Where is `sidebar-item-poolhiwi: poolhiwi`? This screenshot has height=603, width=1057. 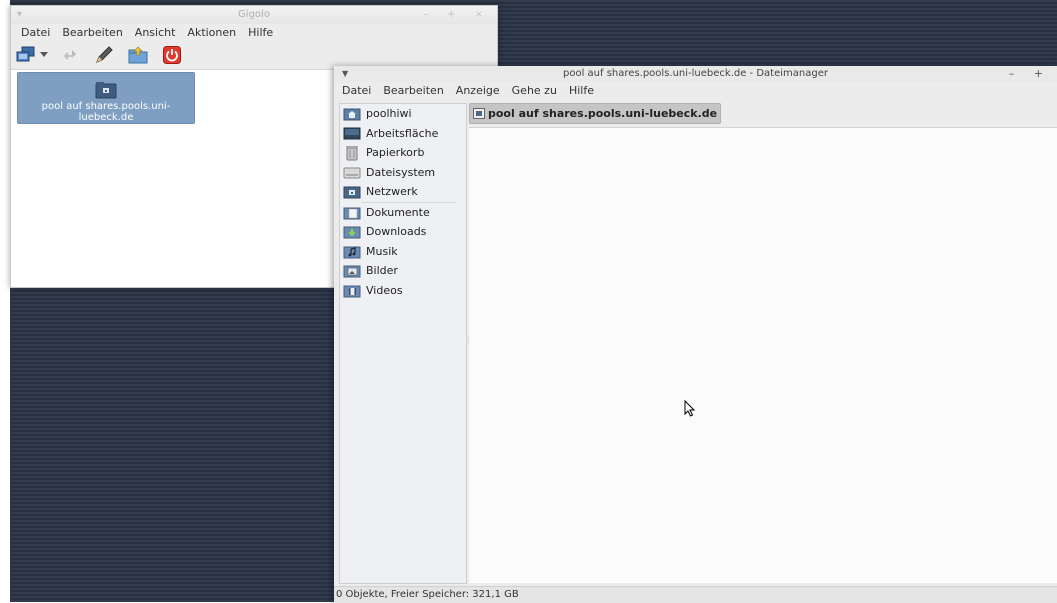 sidebar-item-poolhiwi: poolhiwi is located at coordinates (403, 114).